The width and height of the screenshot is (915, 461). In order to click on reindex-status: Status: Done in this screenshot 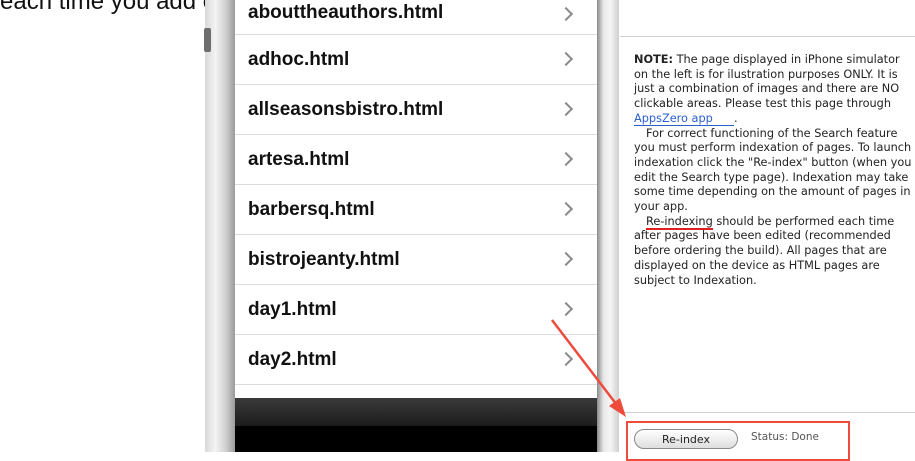, I will do `click(785, 437)`.